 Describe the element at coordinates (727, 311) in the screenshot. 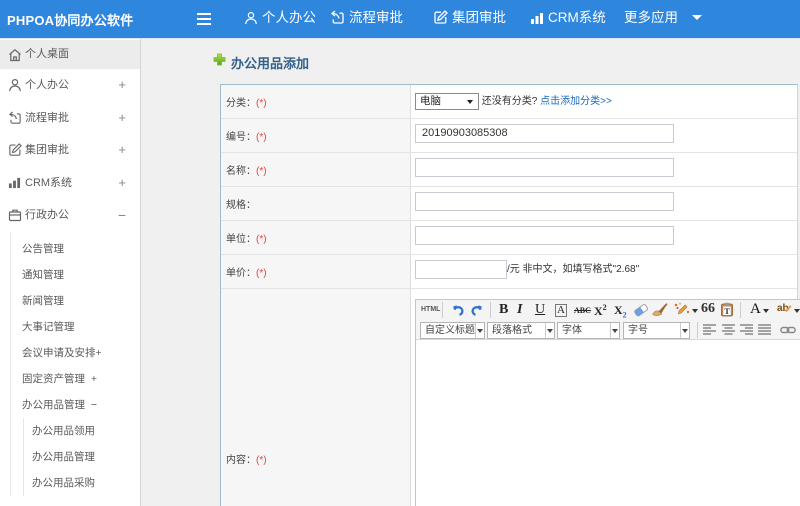

I see `svg-text: T` at that location.